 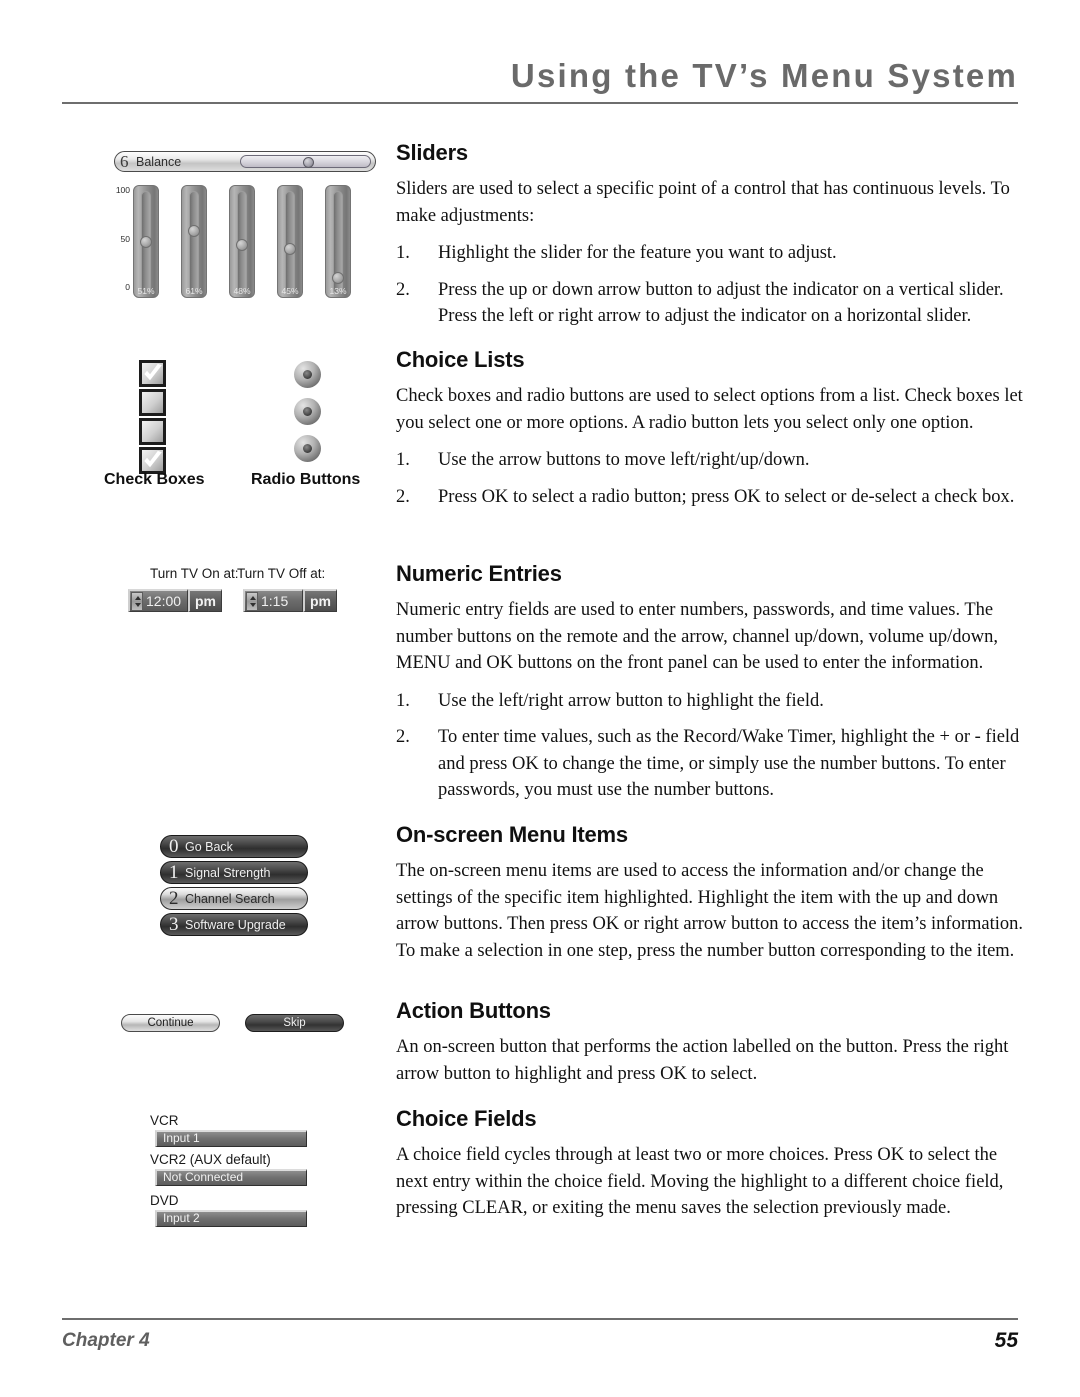 What do you see at coordinates (403, 253) in the screenshot?
I see `list-item-number: 1.` at bounding box center [403, 253].